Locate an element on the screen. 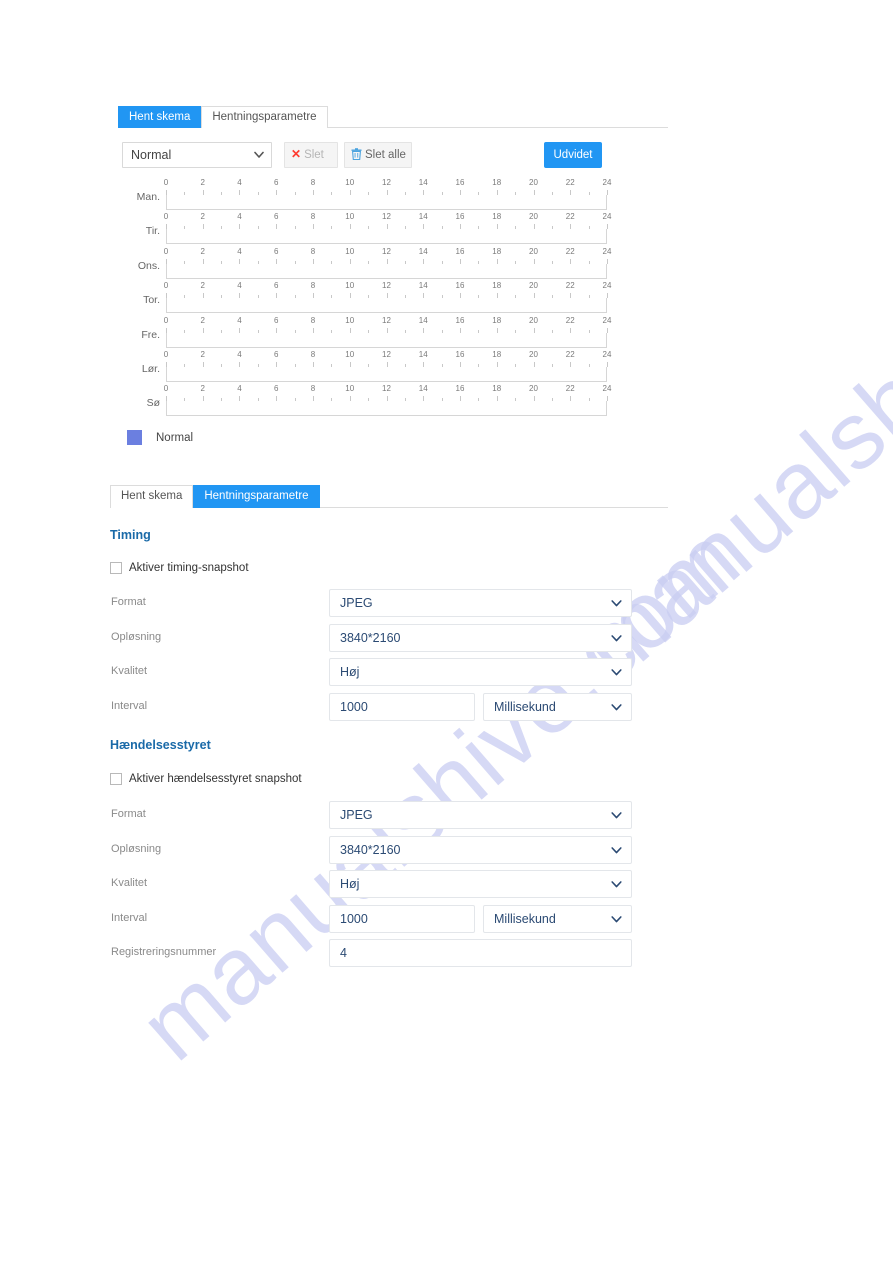  timing-format-row: Format JPEG is located at coordinates (390, 603).